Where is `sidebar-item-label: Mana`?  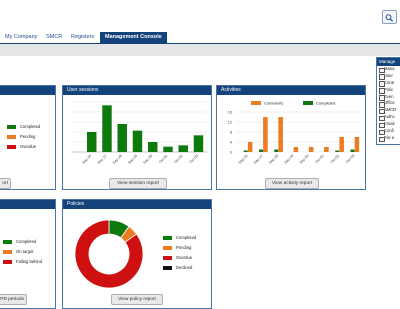 sidebar-item-label: Mana is located at coordinates (389, 68).